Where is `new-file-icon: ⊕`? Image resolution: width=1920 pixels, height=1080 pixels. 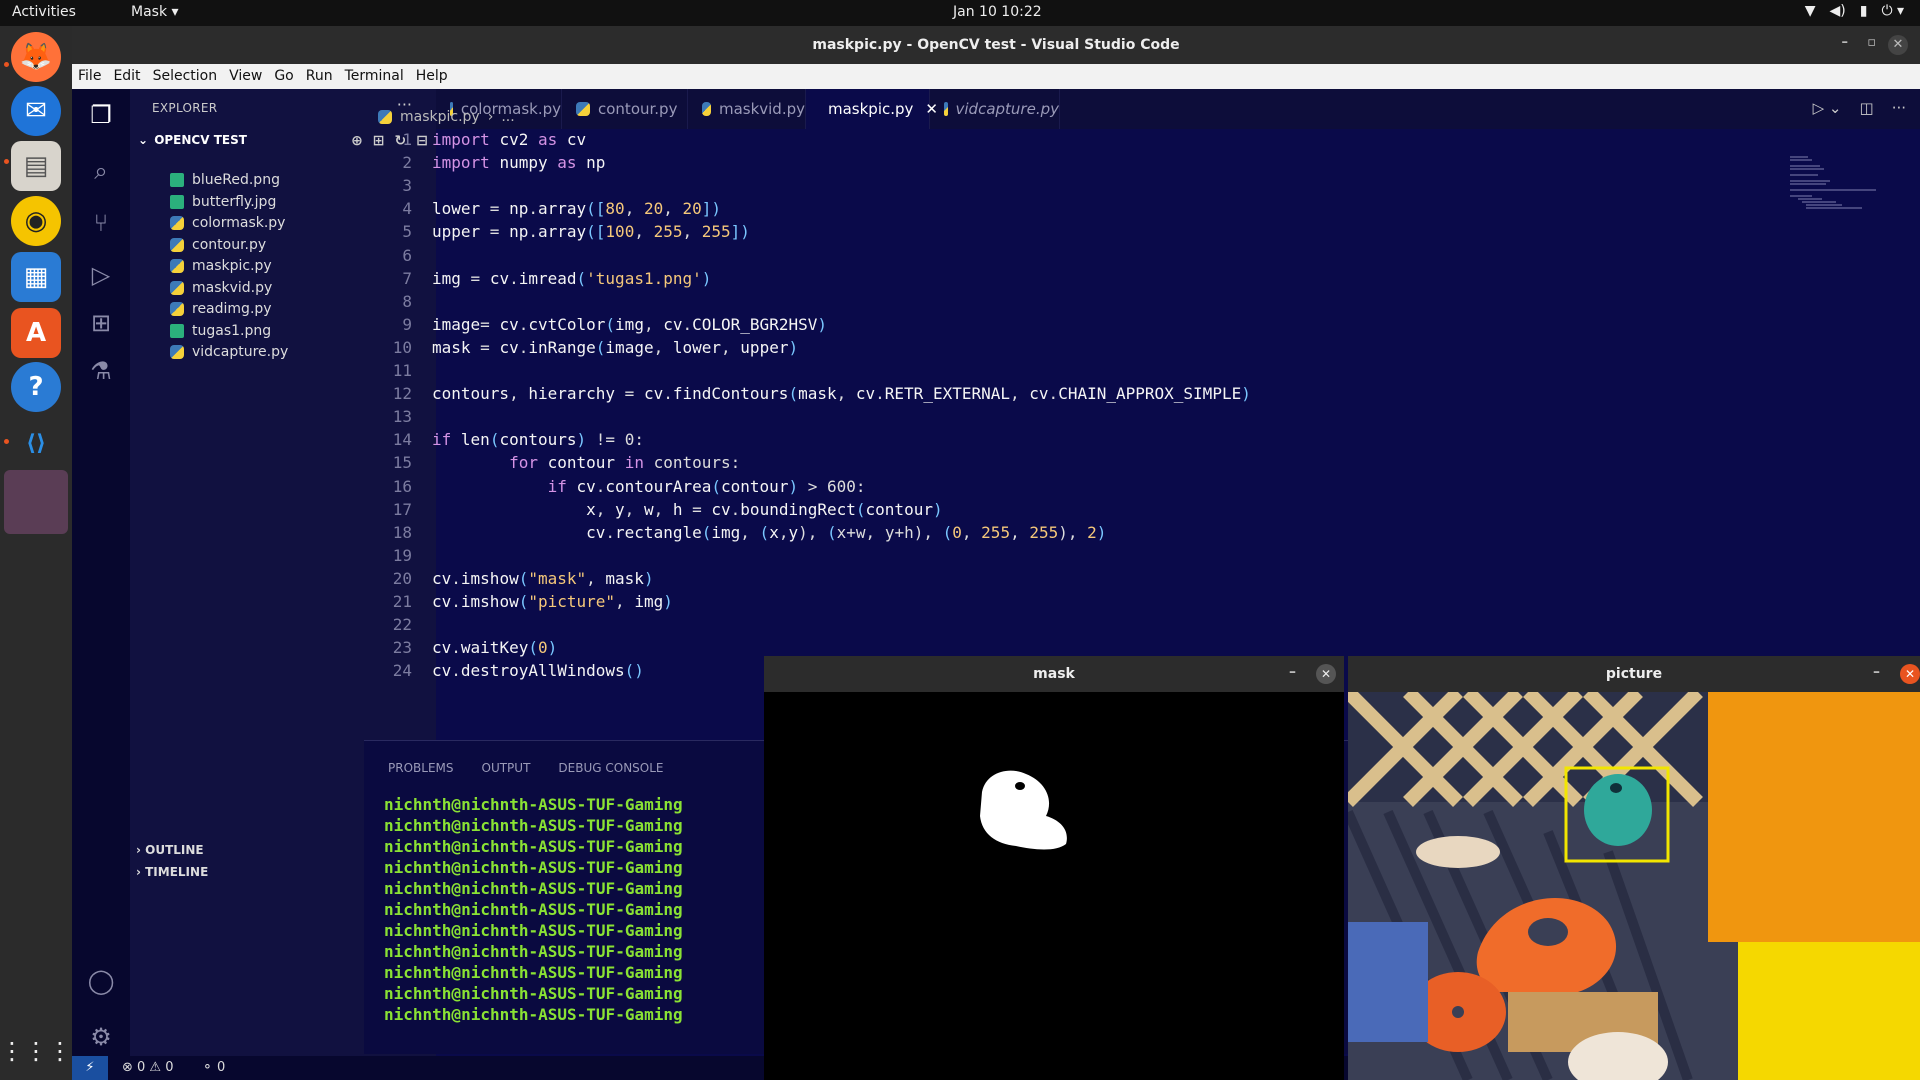 new-file-icon: ⊕ is located at coordinates (357, 141).